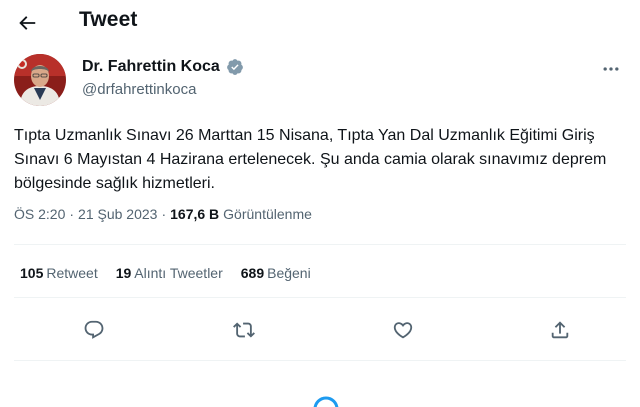 This screenshot has height=407, width=640. I want to click on back-button, so click(27, 23).